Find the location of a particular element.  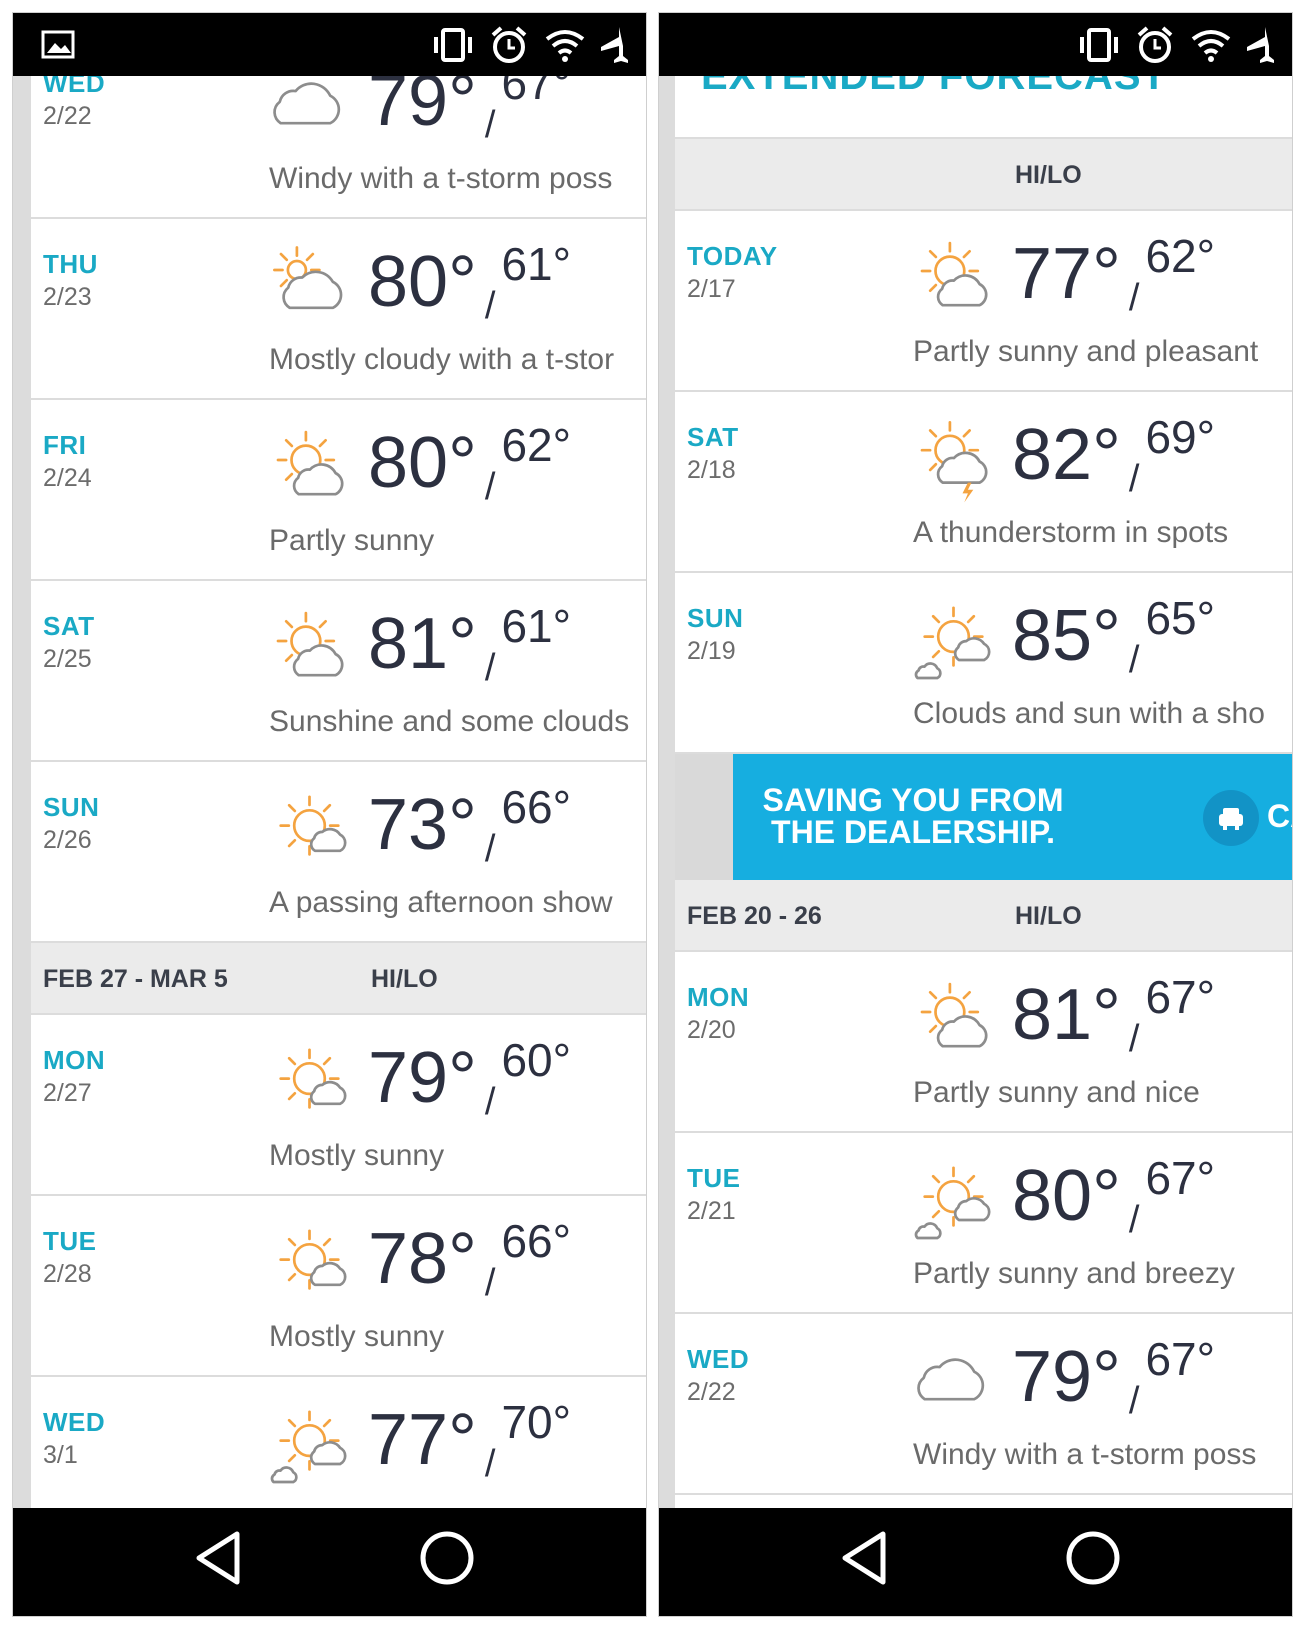

day-name: THU is located at coordinates (70, 264).